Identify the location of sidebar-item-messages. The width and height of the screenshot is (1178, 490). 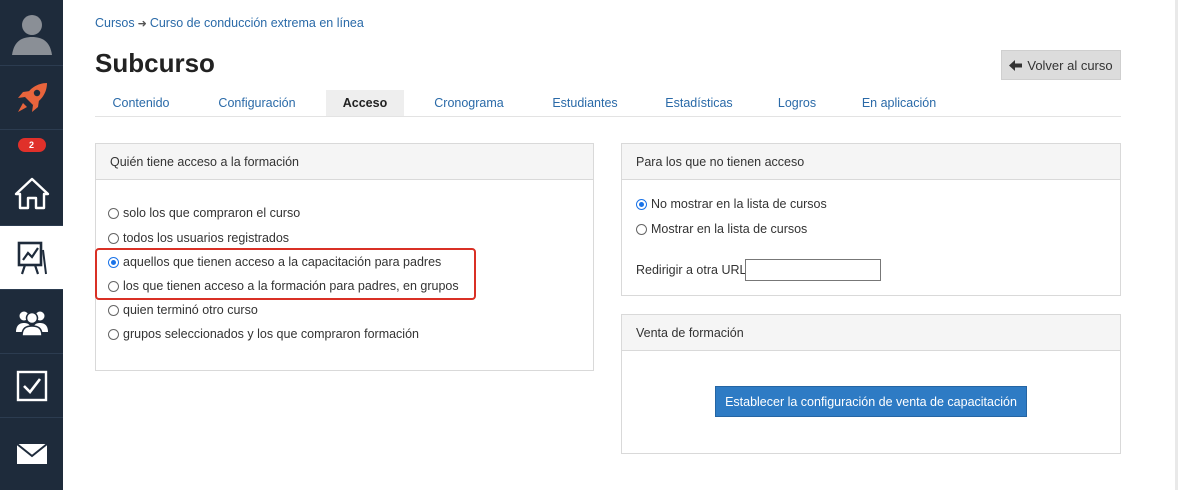
(31, 454).